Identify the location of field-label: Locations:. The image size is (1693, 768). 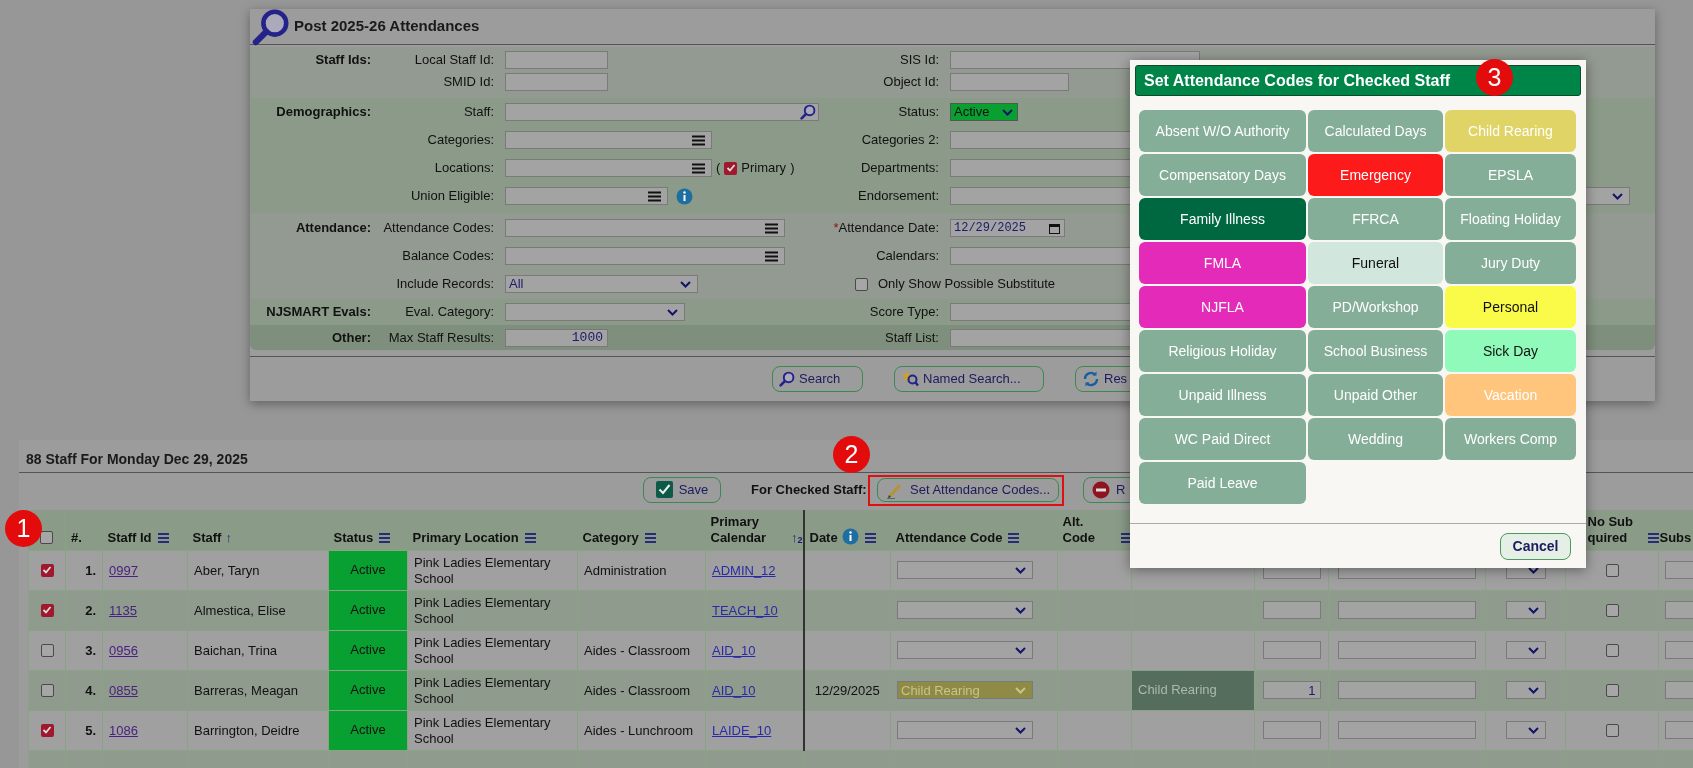
(464, 168).